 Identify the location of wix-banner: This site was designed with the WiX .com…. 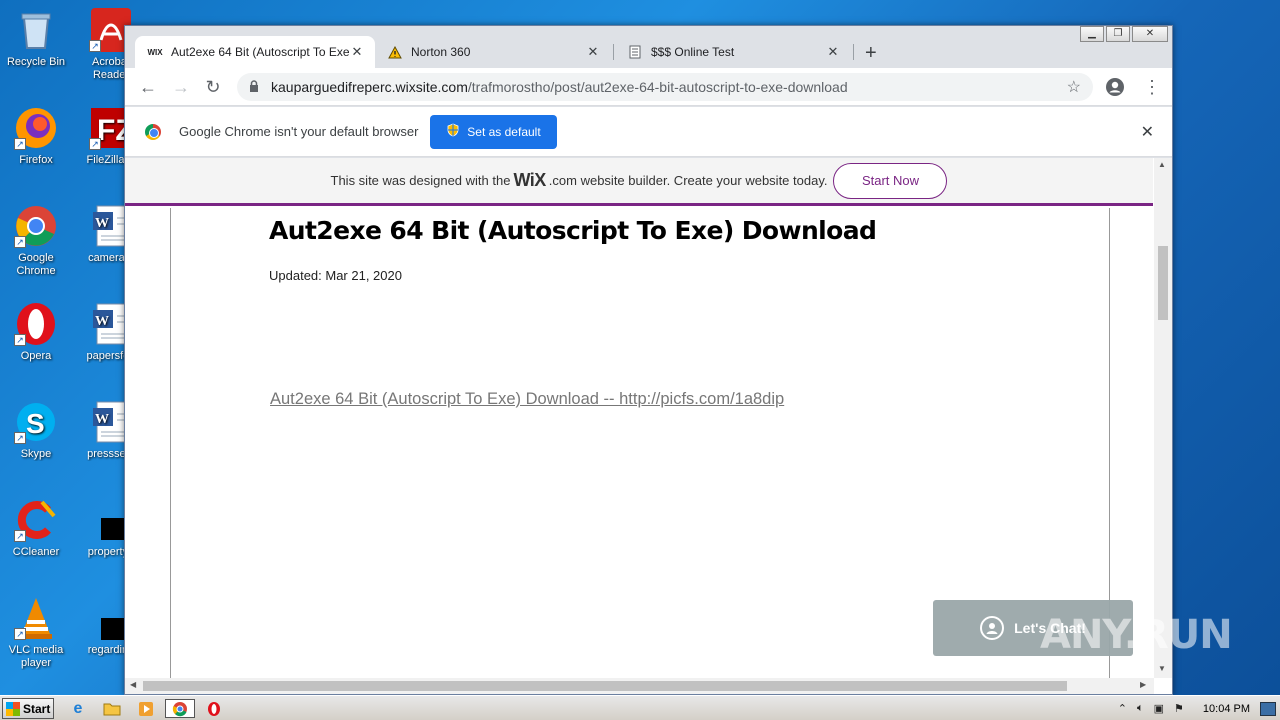
(639, 182).